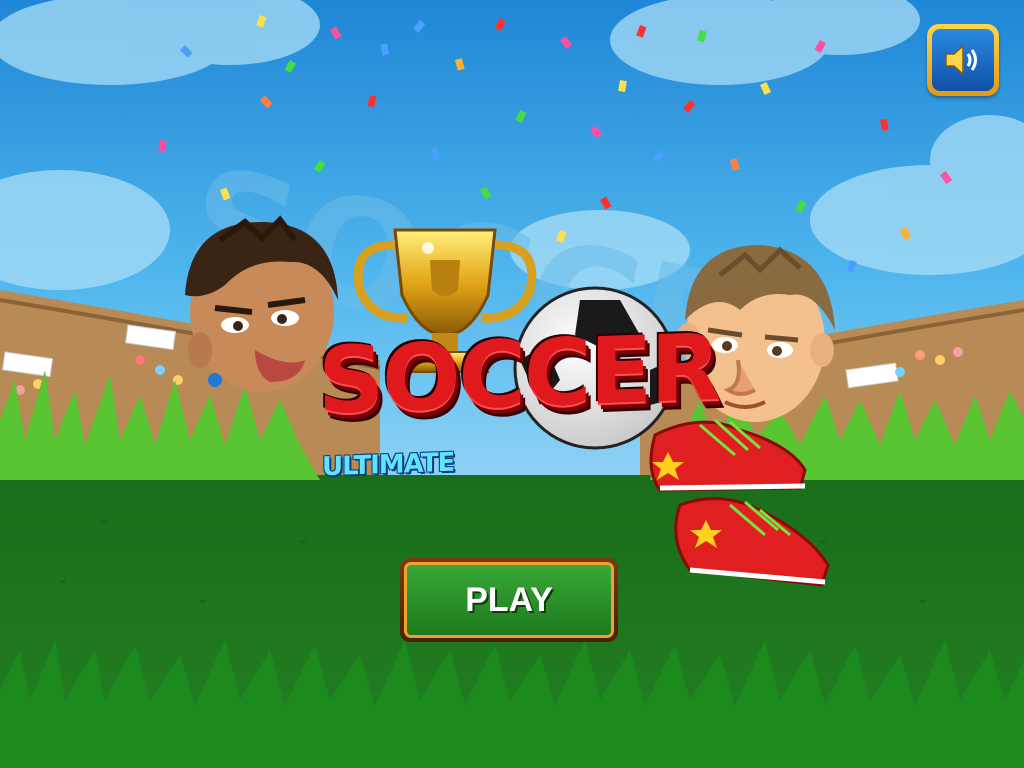  What do you see at coordinates (388, 465) in the screenshot?
I see `game-subtitle: ULTIMATE` at bounding box center [388, 465].